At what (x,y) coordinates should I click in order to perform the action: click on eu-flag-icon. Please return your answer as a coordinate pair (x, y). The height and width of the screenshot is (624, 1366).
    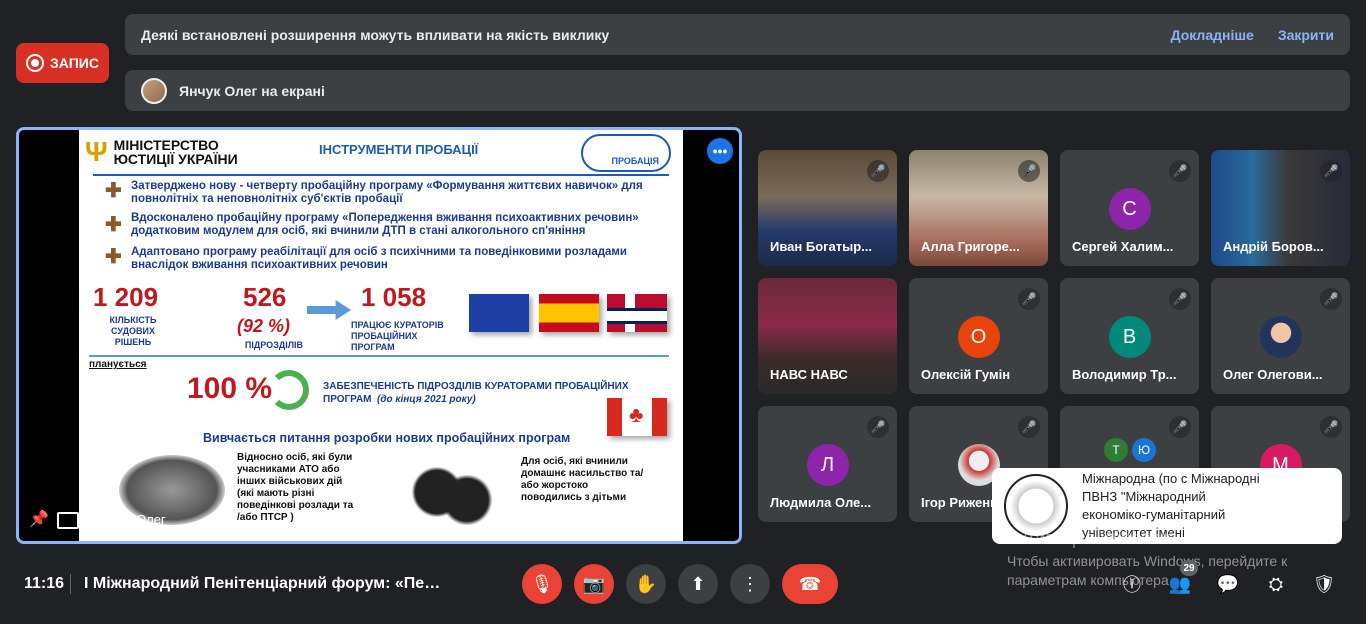
    Looking at the image, I should click on (499, 313).